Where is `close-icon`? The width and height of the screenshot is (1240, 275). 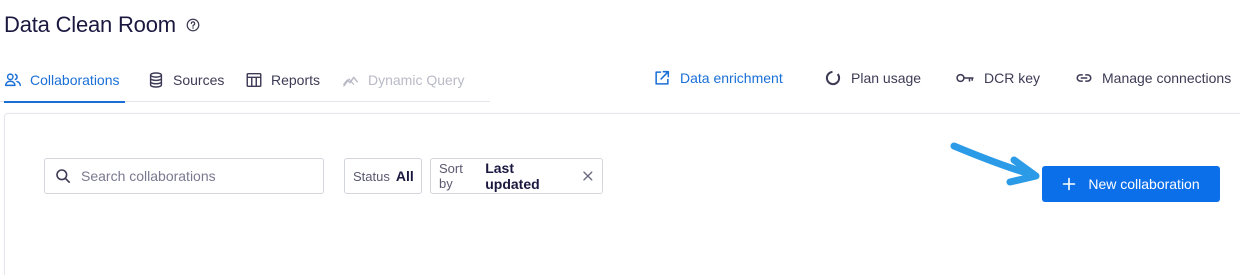
close-icon is located at coordinates (588, 176).